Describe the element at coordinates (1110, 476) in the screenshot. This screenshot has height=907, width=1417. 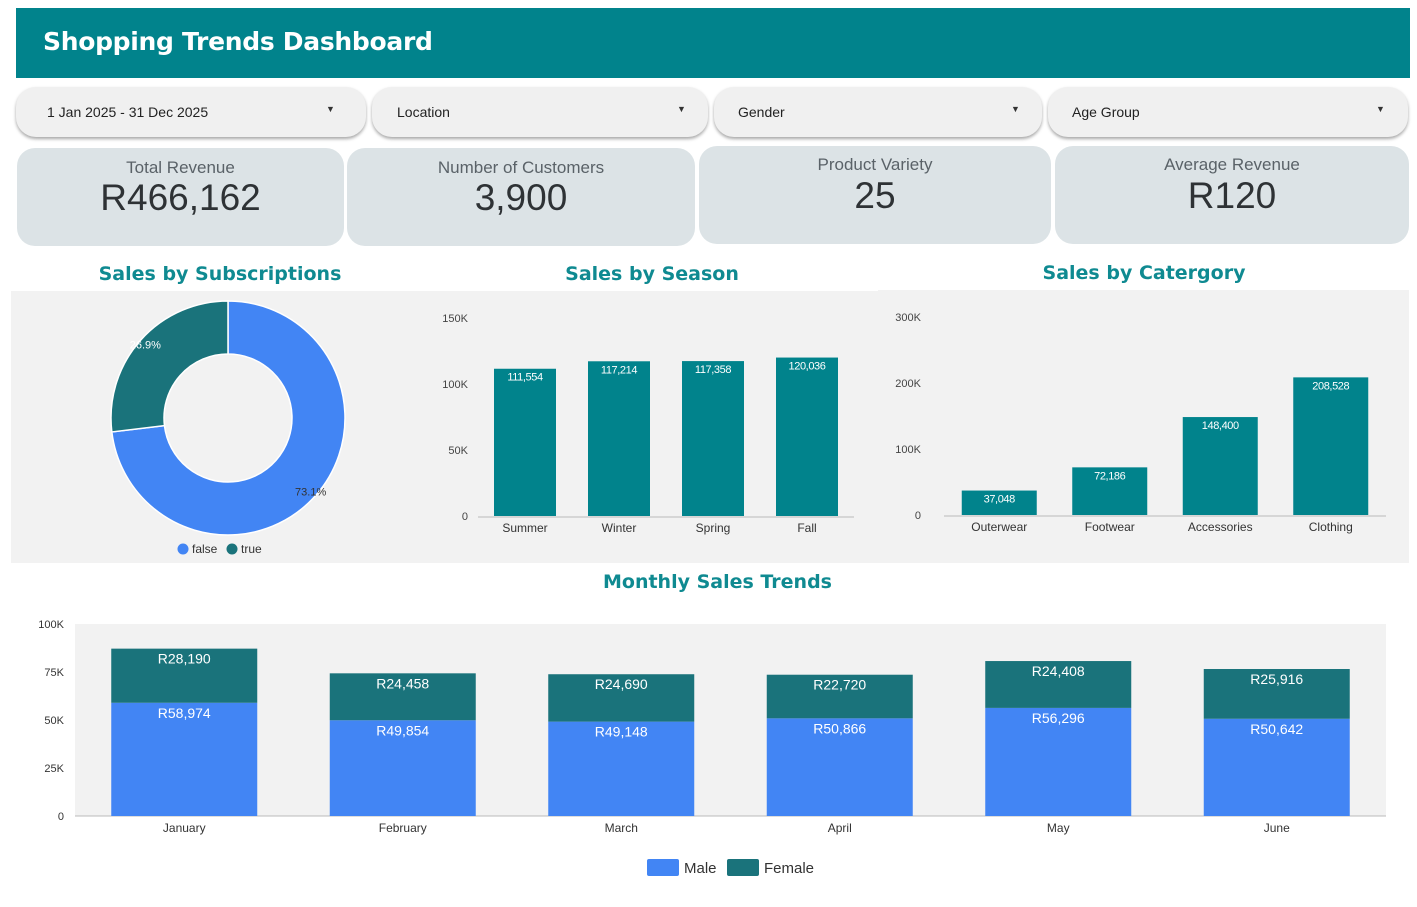
I see `bar-value-label: 72,186` at that location.